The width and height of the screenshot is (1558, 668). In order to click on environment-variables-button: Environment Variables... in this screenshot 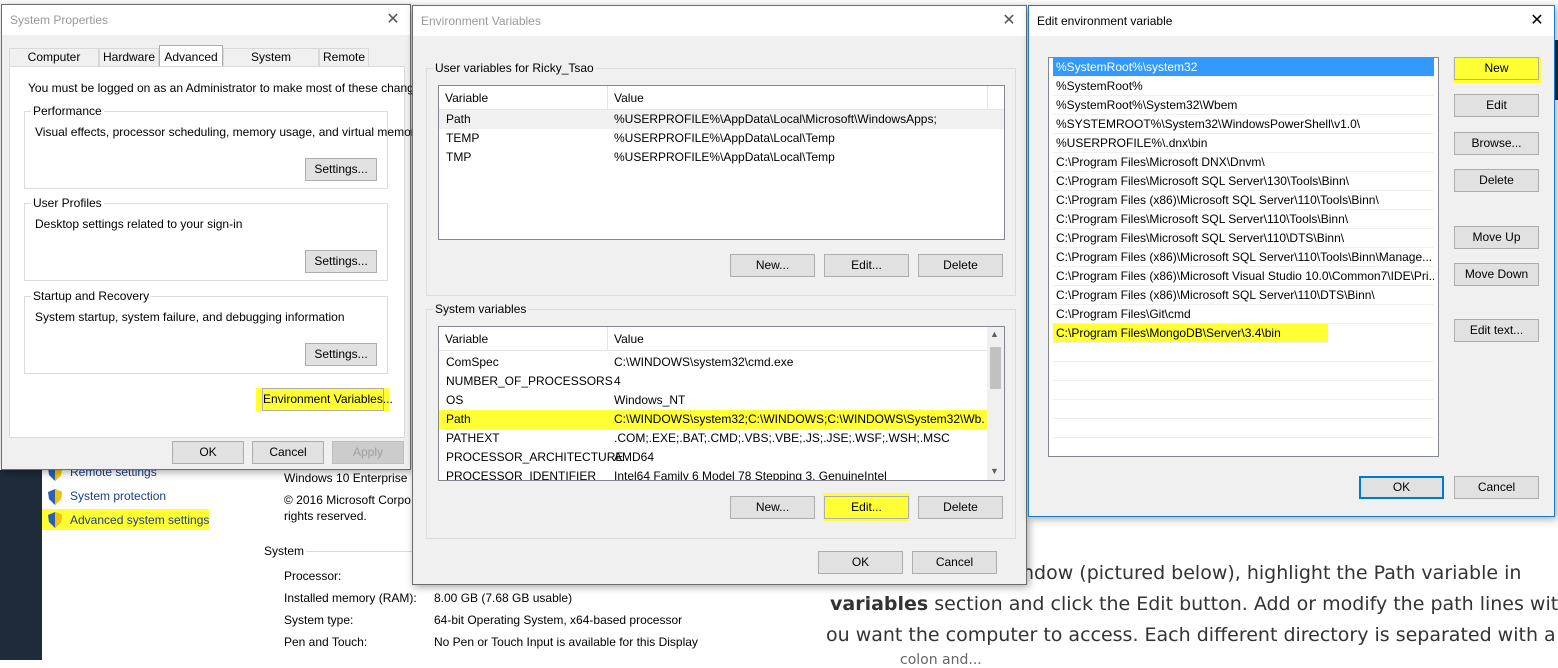, I will do `click(327, 399)`.